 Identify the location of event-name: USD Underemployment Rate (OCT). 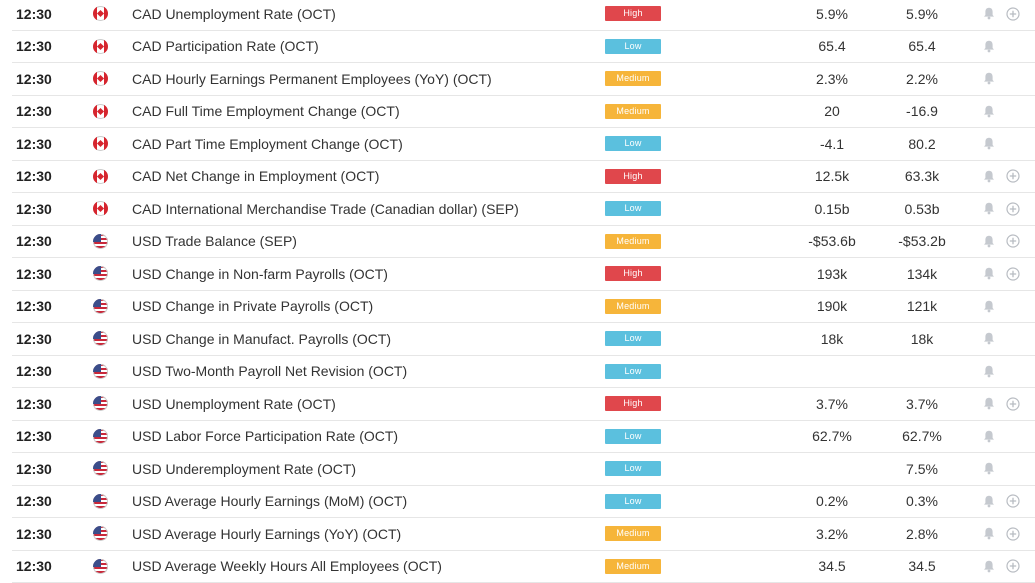
(367, 469).